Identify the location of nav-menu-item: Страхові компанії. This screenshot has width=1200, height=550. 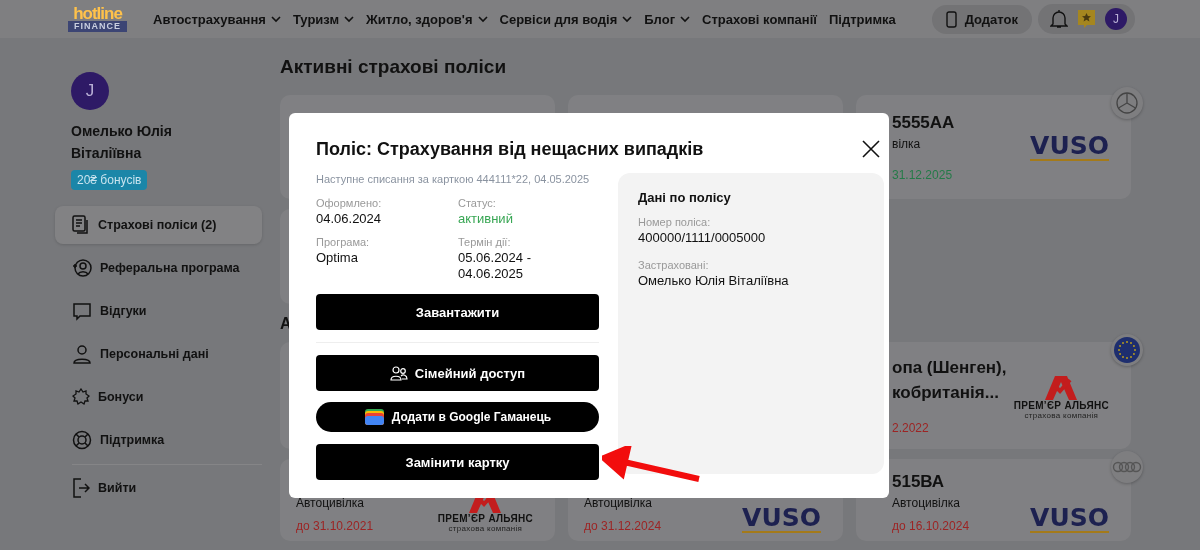
(759, 19).